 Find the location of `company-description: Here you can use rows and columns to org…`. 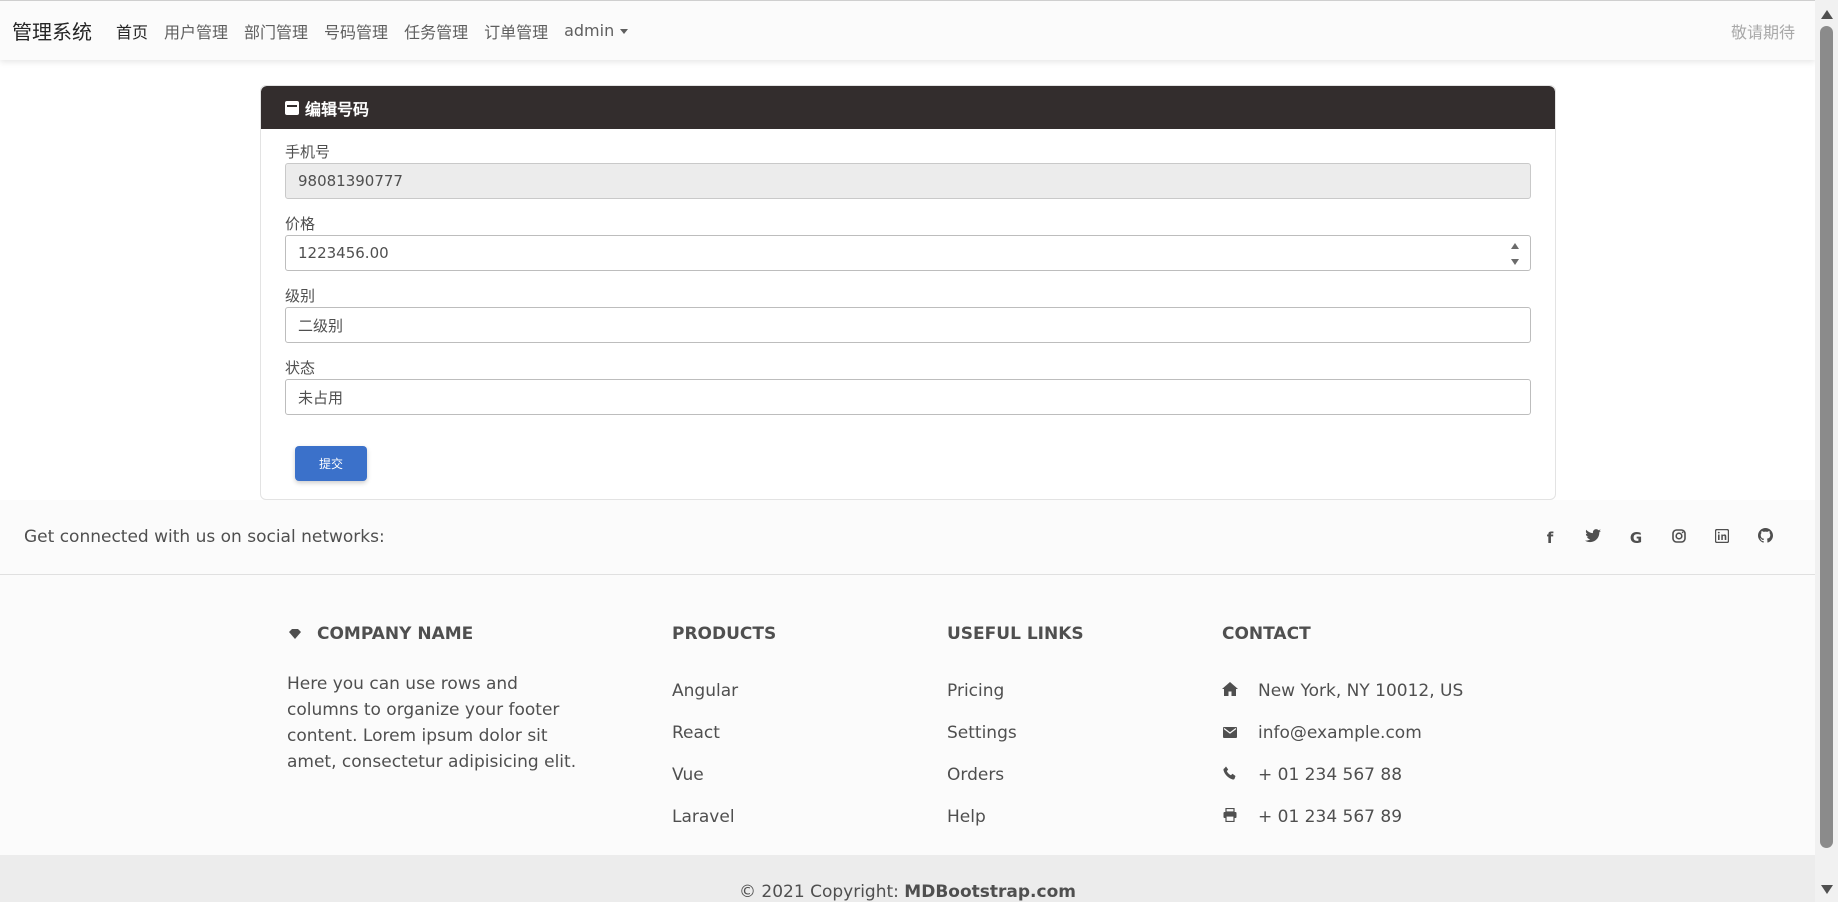

company-description: Here you can use rows and columns to org… is located at coordinates (432, 723).